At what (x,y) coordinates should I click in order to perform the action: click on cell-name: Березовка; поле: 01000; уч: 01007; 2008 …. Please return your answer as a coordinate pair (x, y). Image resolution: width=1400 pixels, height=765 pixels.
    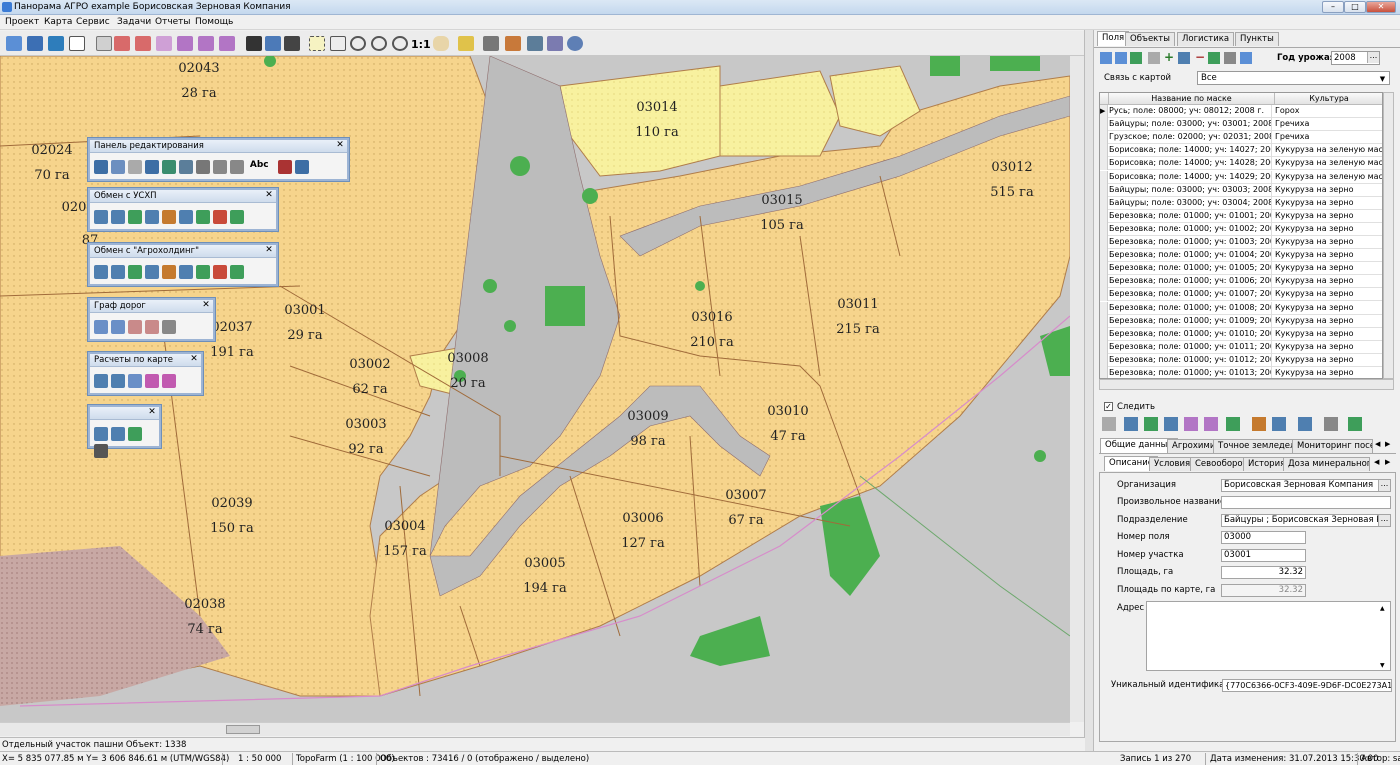
    Looking at the image, I should click on (1190, 295).